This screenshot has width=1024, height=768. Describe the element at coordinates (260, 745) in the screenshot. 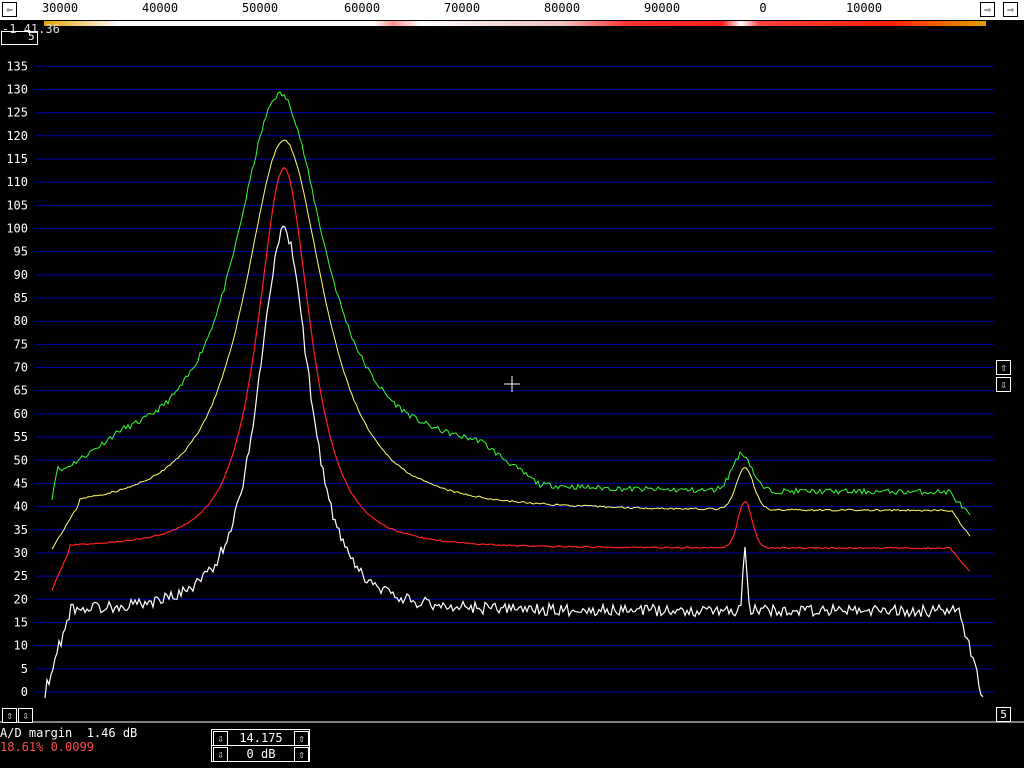

I see `control-box: ⇩ 14.175 ⇧ ⇩ 0 dB ⇧` at that location.